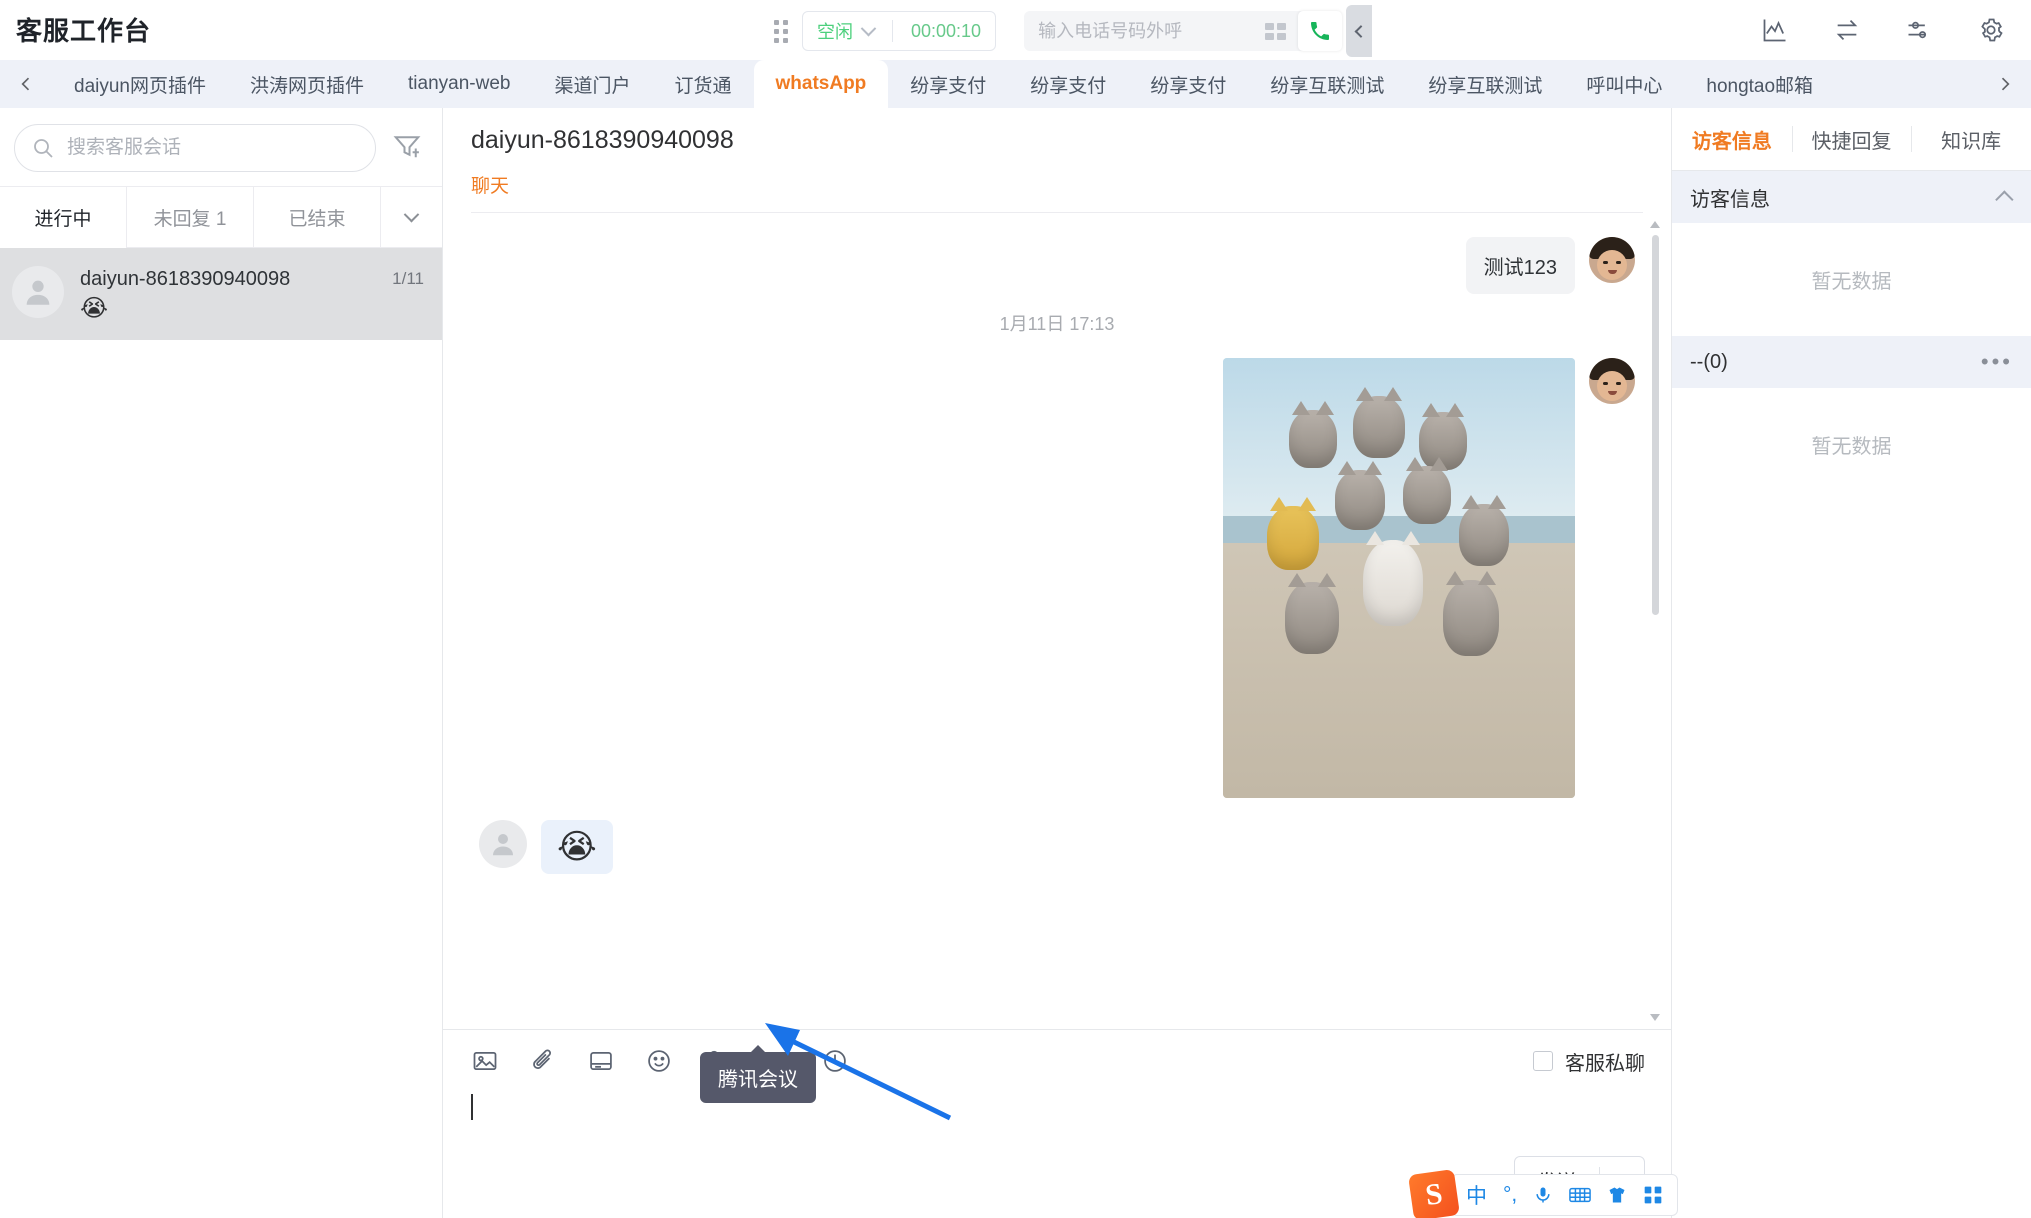 The width and height of the screenshot is (2031, 1218). What do you see at coordinates (140, 84) in the screenshot?
I see `tab-daiyun-web-plugin: daiyun网页插件` at bounding box center [140, 84].